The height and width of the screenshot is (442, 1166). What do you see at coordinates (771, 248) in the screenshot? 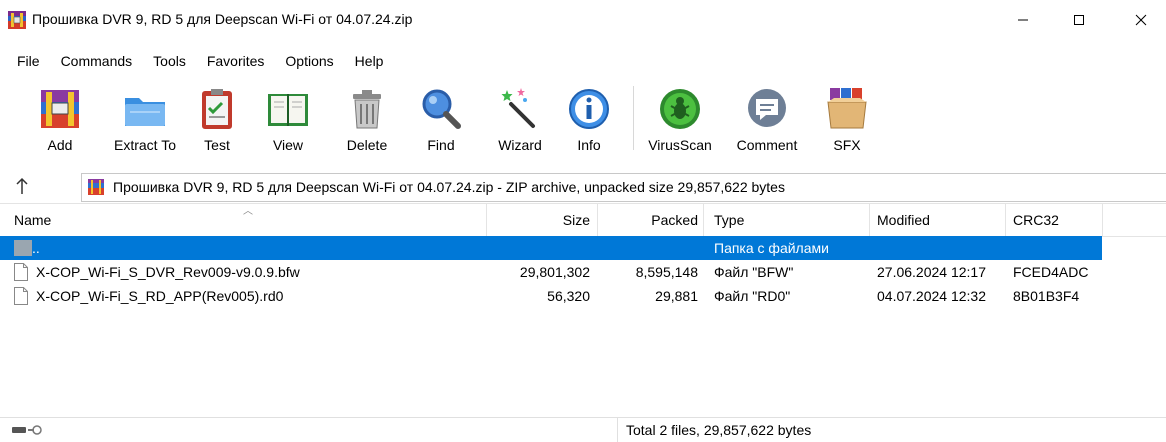
I see `file-type: Папка с файлами` at bounding box center [771, 248].